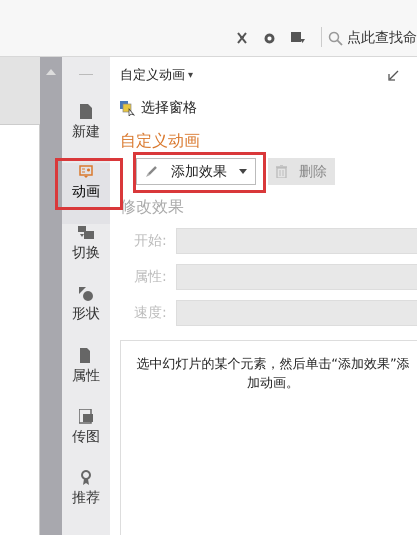 The width and height of the screenshot is (417, 535). Describe the element at coordinates (86, 477) in the screenshot. I see `award-icon` at that location.